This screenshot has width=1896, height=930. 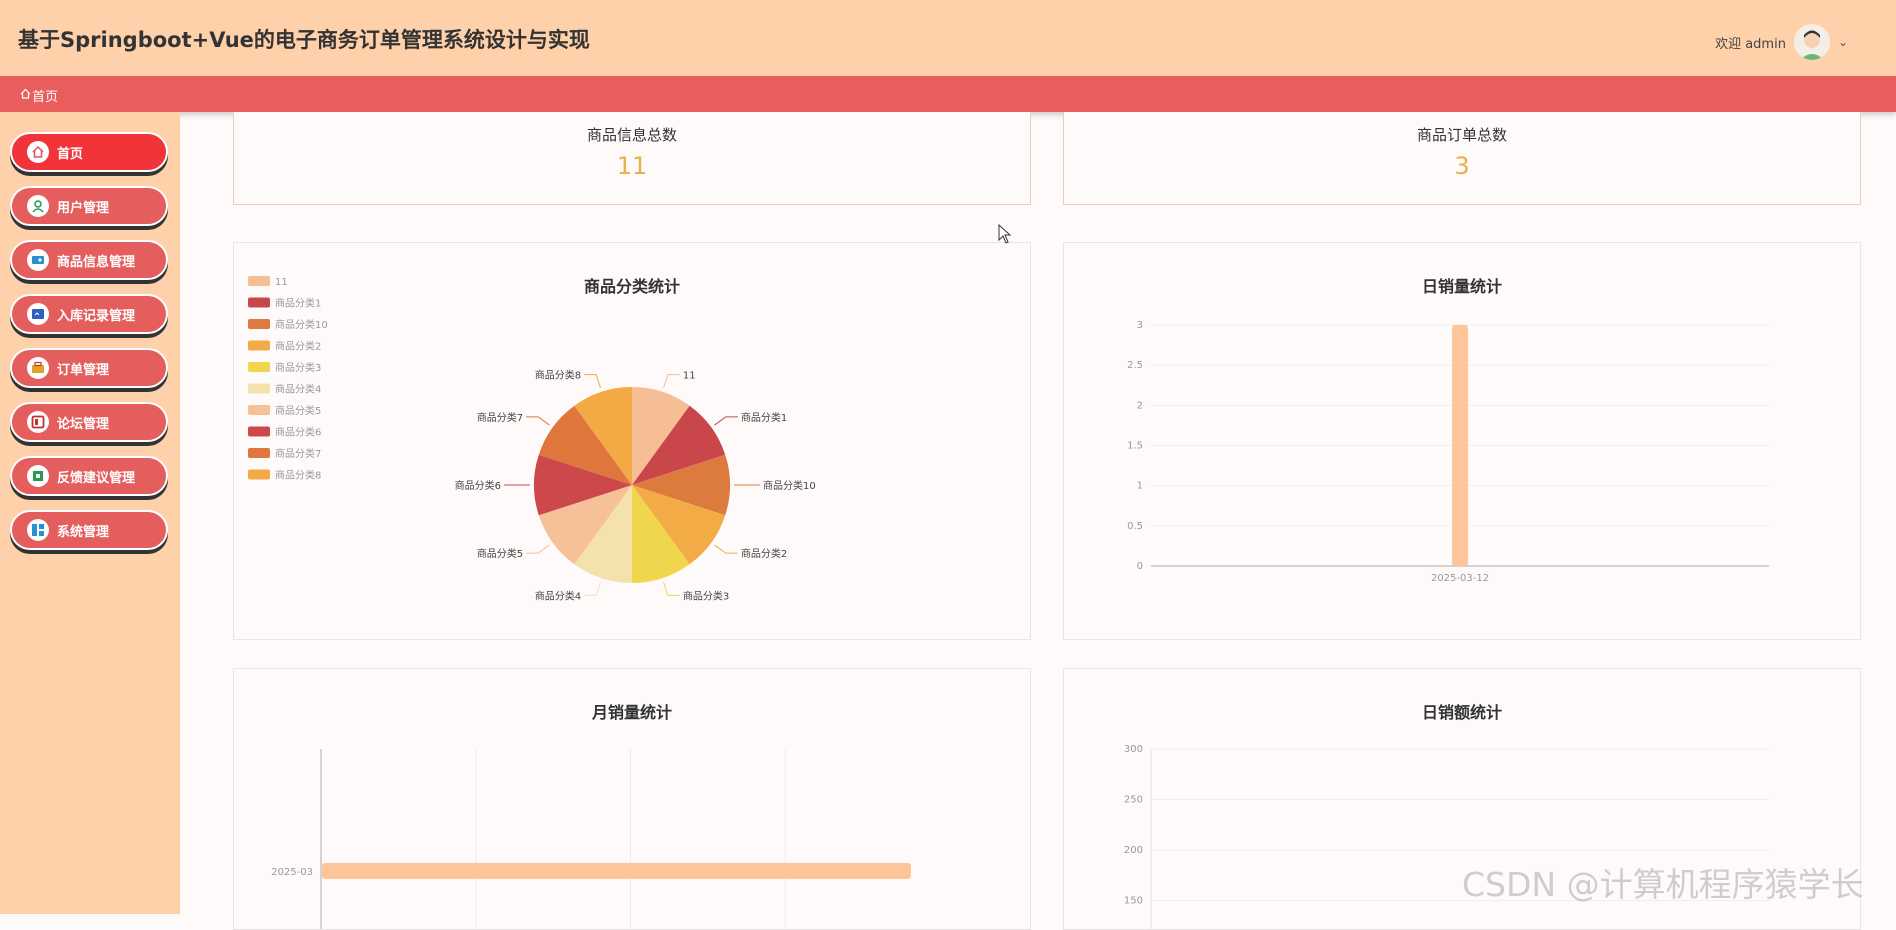 What do you see at coordinates (706, 595) in the screenshot?
I see `pie-label: 商品分类3` at bounding box center [706, 595].